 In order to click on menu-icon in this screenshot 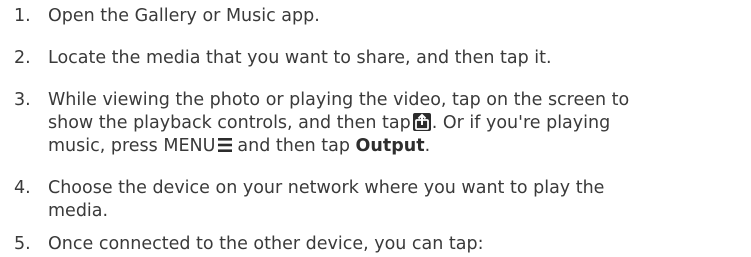, I will do `click(225, 145)`.